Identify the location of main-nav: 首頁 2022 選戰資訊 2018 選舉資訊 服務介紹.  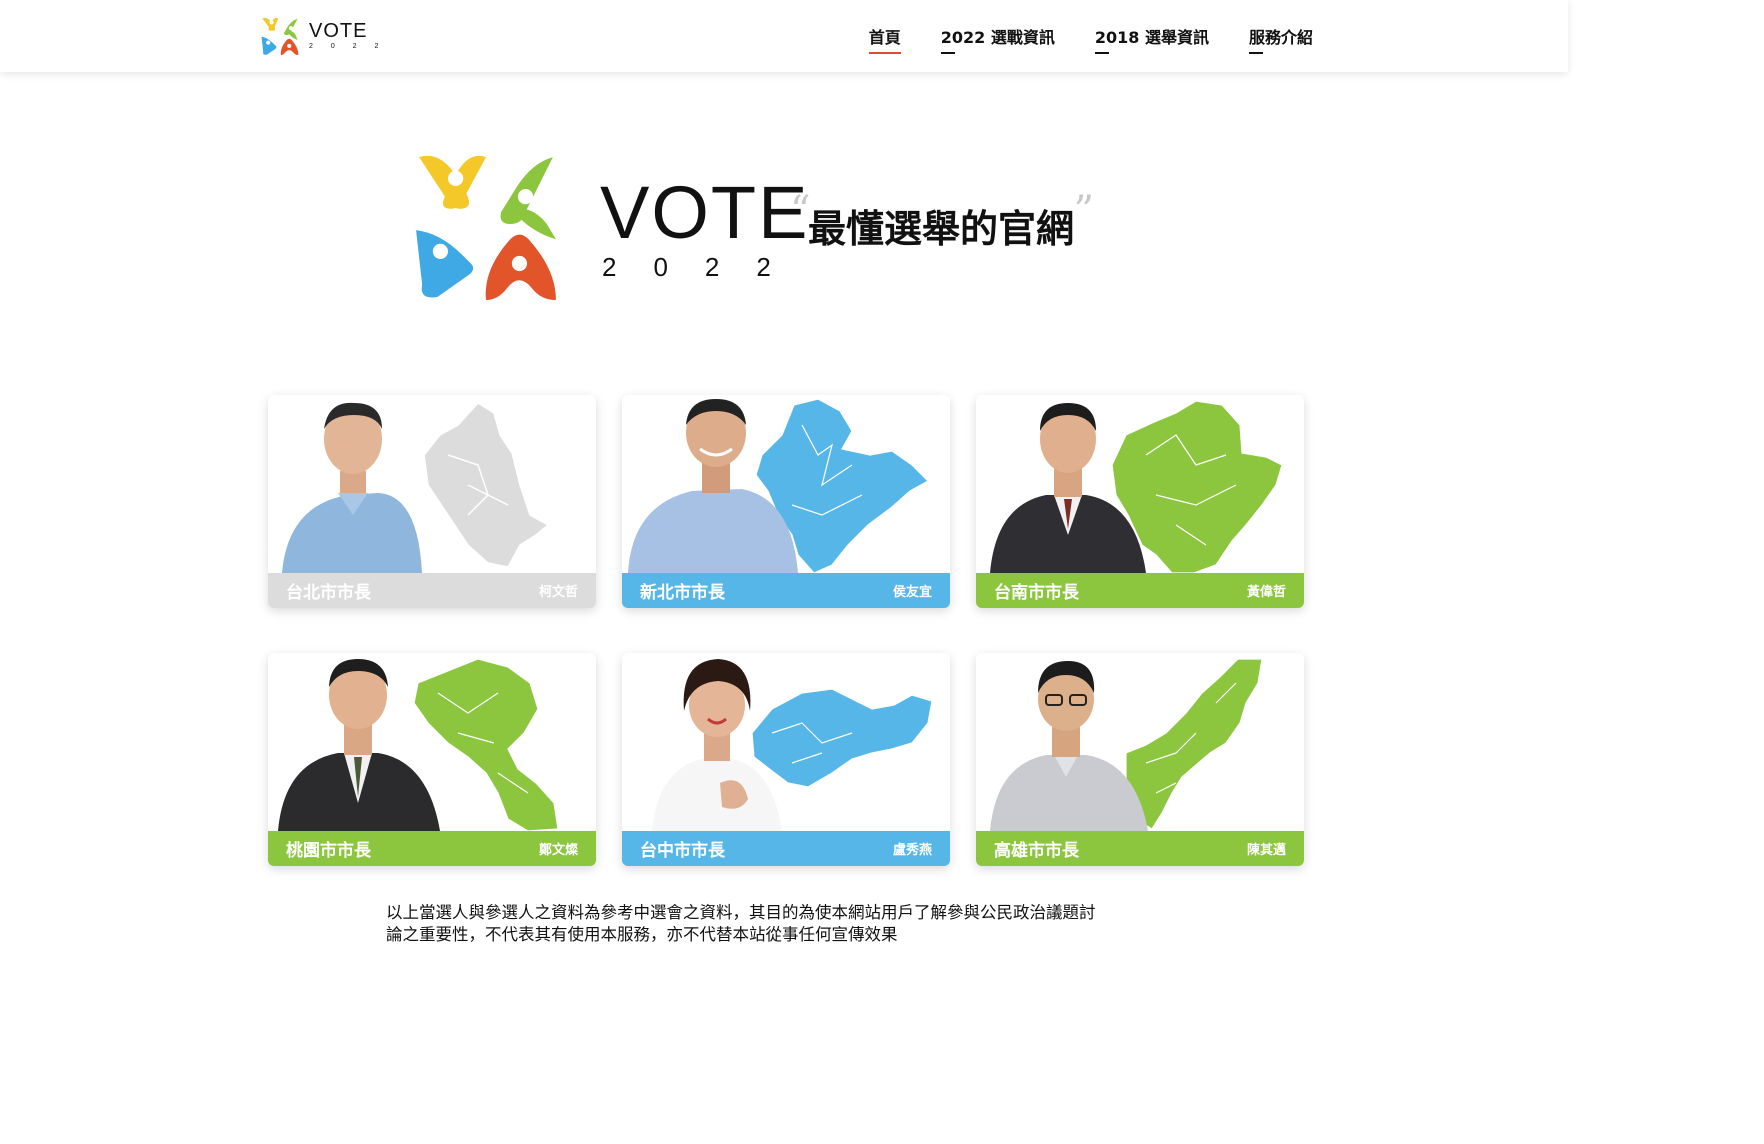
(1090, 39).